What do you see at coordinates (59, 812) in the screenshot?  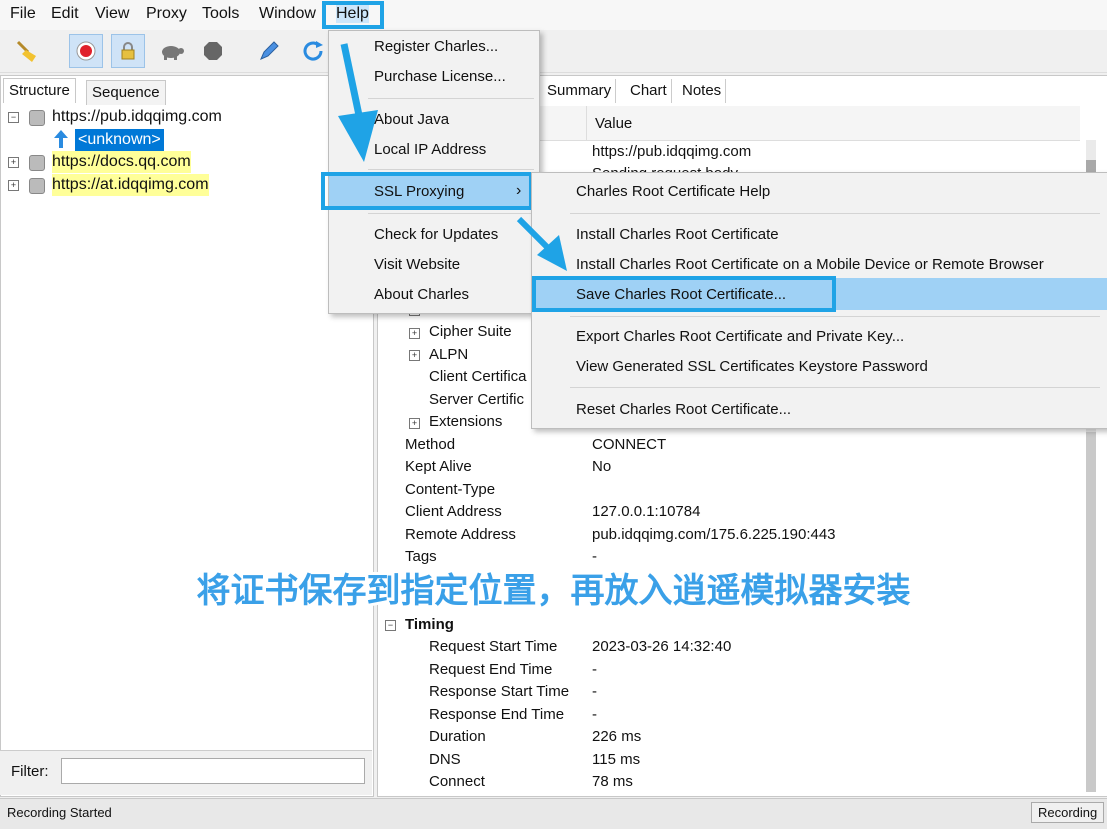 I see `status-text: Recording Started` at bounding box center [59, 812].